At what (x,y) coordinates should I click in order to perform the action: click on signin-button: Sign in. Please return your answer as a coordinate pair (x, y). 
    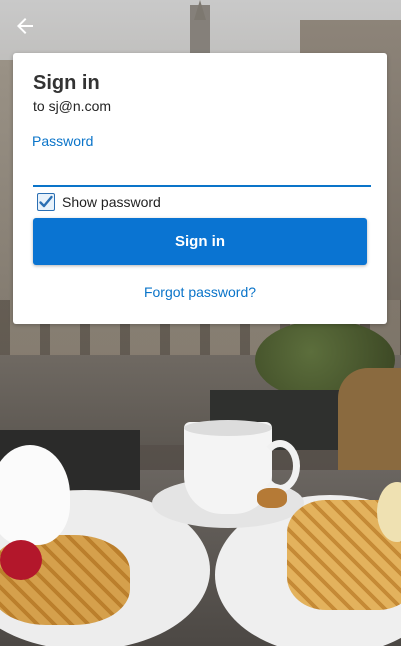
    Looking at the image, I should click on (200, 241).